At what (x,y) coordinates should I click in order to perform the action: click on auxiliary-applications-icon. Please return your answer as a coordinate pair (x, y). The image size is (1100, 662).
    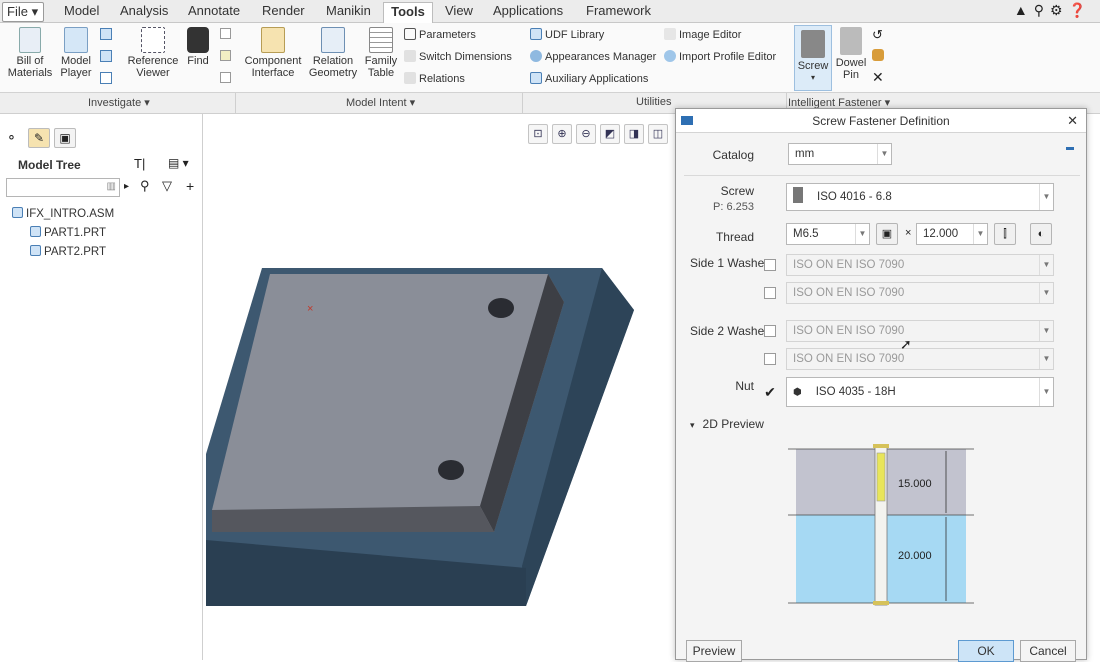
    Looking at the image, I should click on (536, 78).